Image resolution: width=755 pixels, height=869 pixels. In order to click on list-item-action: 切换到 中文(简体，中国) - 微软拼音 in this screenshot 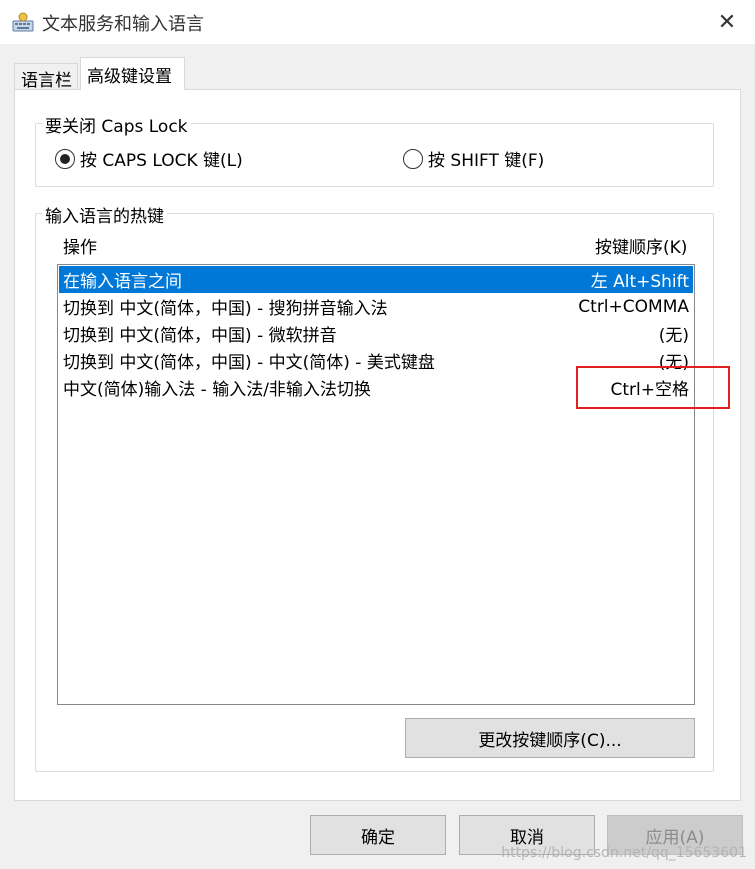, I will do `click(200, 336)`.